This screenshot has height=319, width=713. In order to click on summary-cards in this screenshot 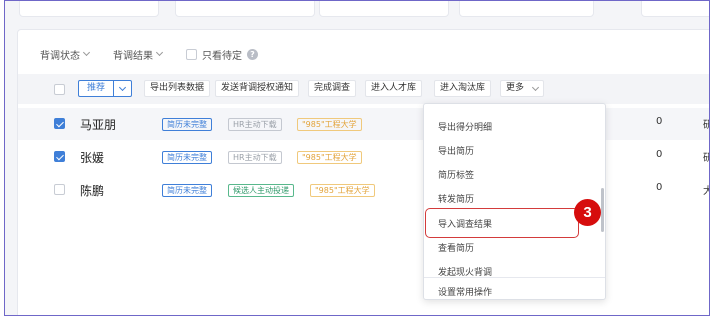, I will do `click(362, 10)`.